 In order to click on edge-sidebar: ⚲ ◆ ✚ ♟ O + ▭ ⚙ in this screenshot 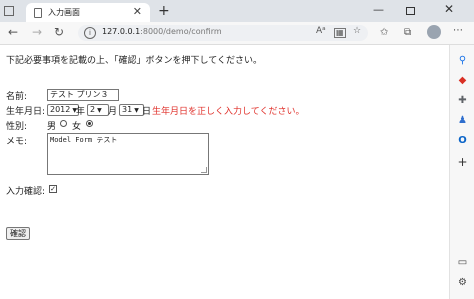, I will do `click(461, 172)`.